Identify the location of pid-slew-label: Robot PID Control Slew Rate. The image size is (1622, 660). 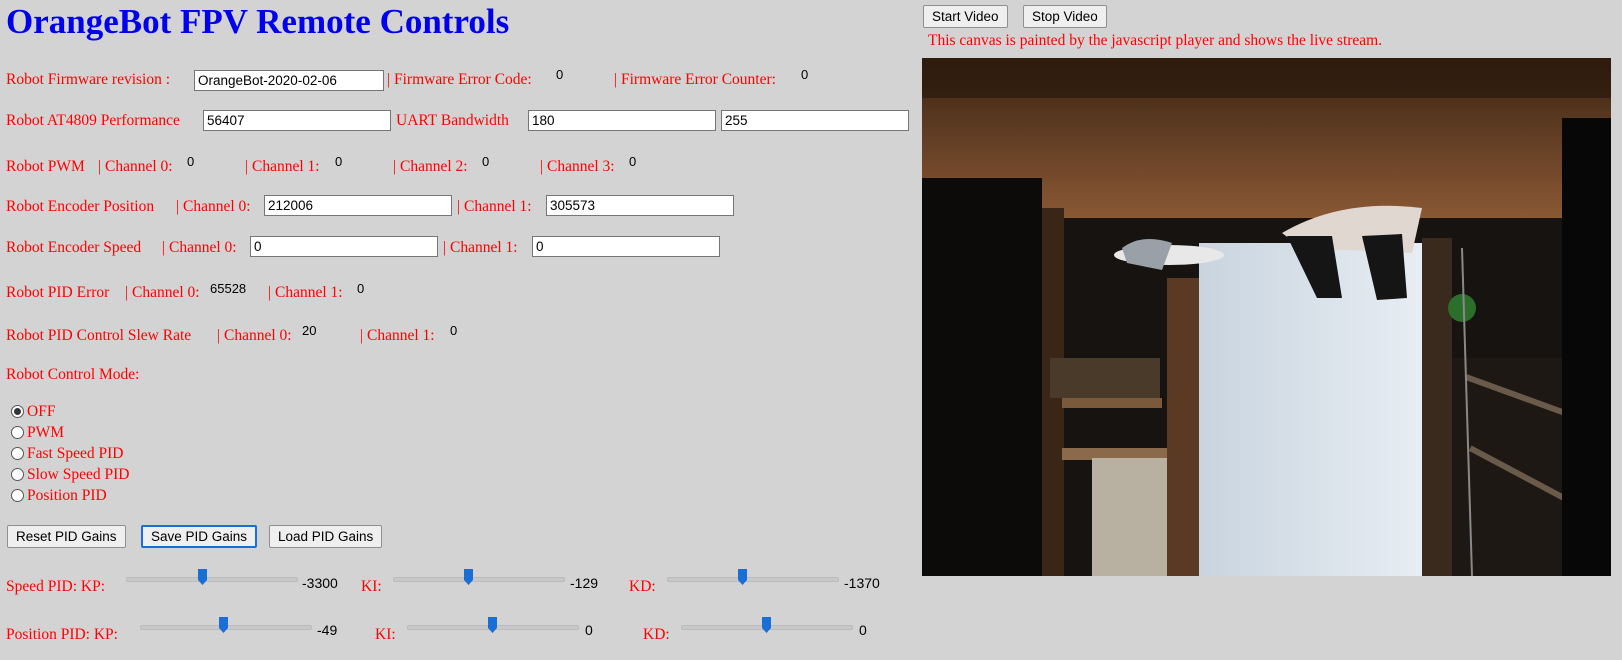
(99, 335).